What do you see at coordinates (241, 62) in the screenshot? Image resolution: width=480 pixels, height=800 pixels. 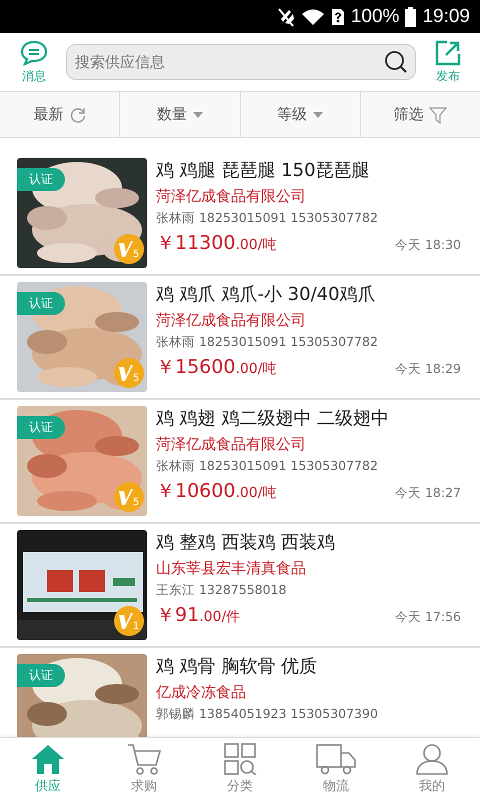 I see `search-field: 搜索供应信息` at bounding box center [241, 62].